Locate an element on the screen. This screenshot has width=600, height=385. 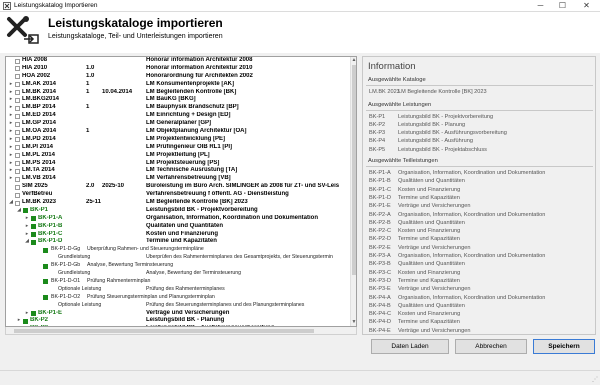
tree-horizontal-scrollbar is located at coordinates (181, 331).